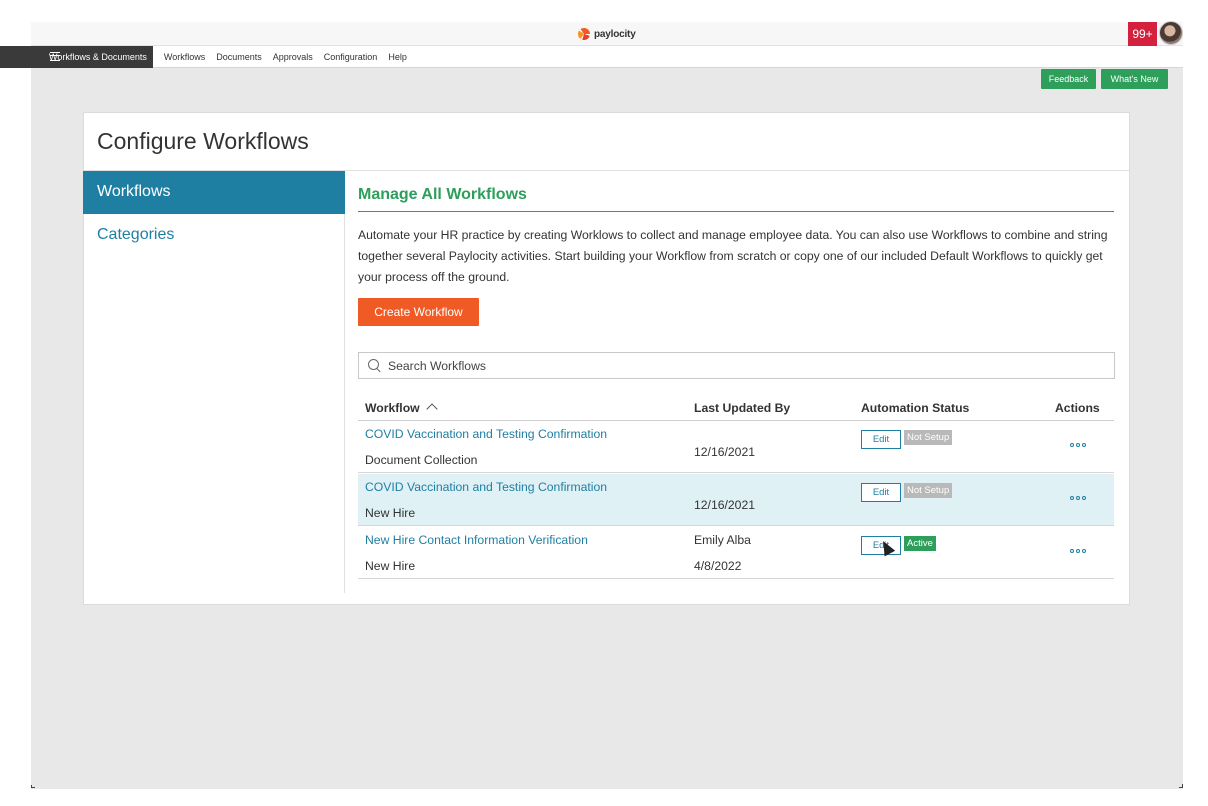 This screenshot has height=806, width=1208. What do you see at coordinates (293, 57) in the screenshot?
I see `nav-item-approvals: Approvals` at bounding box center [293, 57].